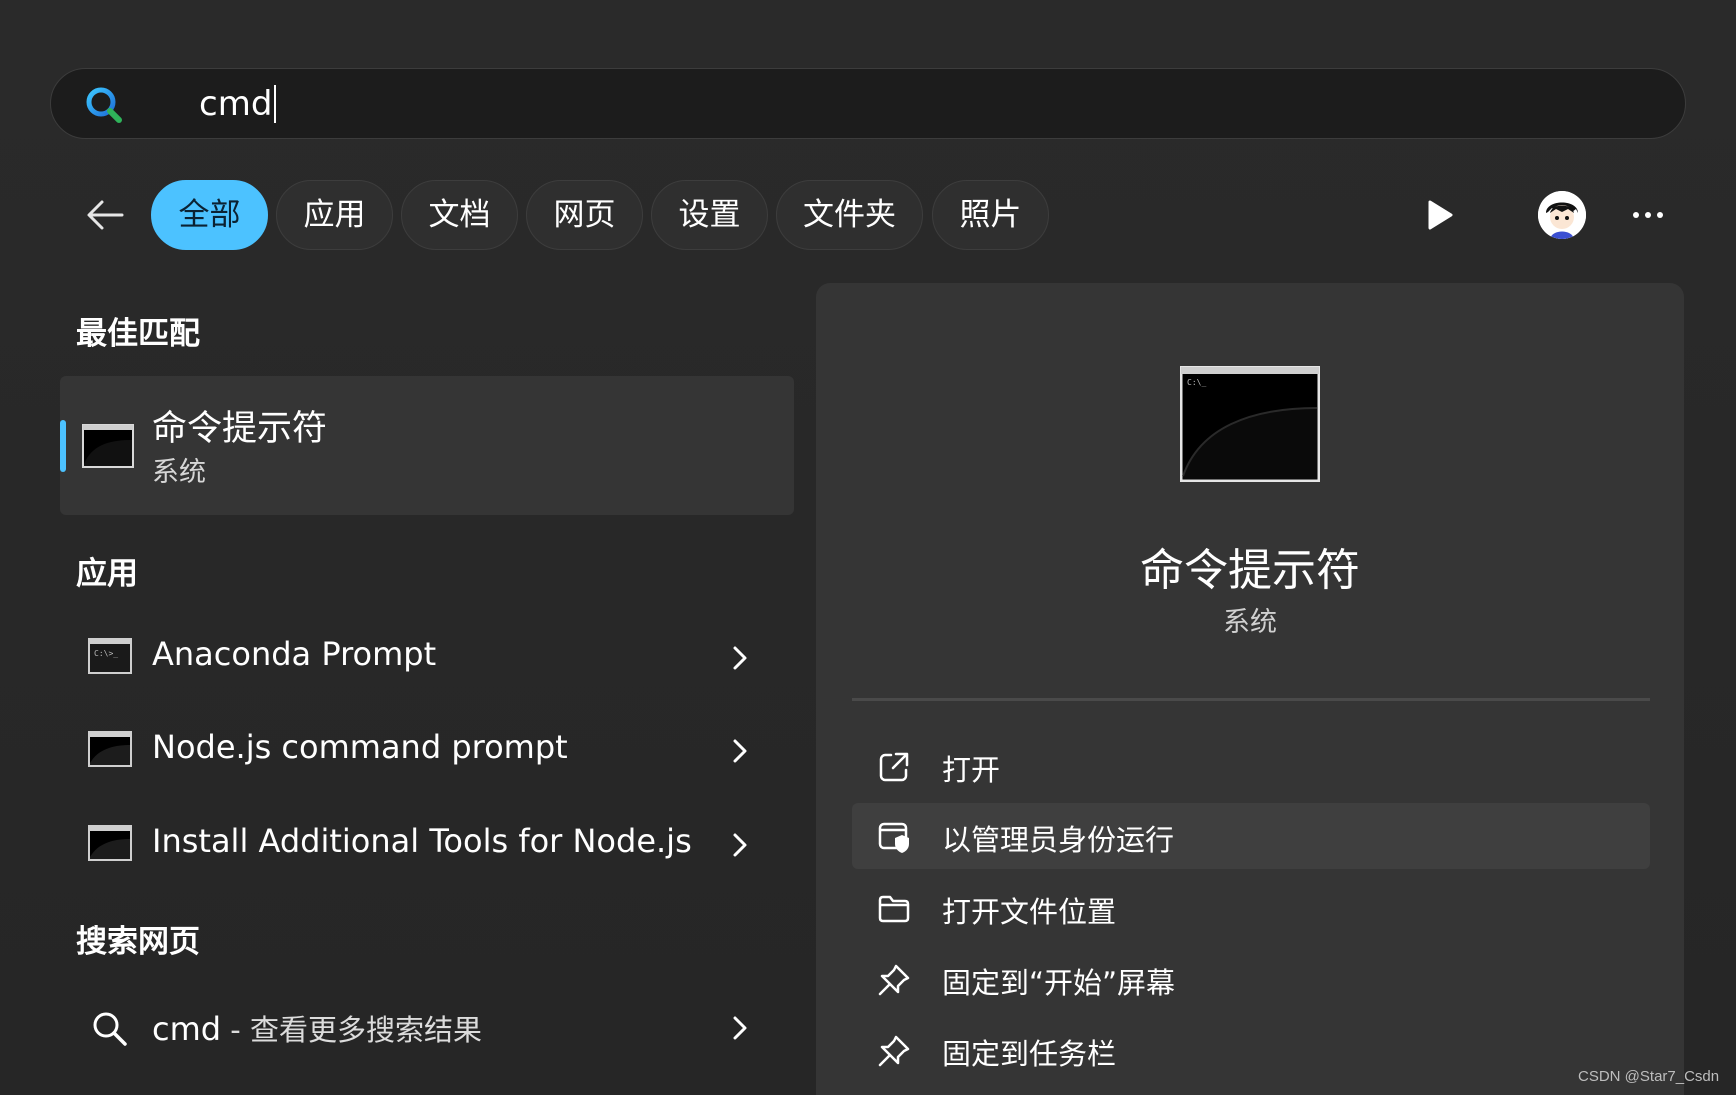 Image resolution: width=1736 pixels, height=1095 pixels. Describe the element at coordinates (106, 653) in the screenshot. I see `svg-text: C:\>_` at that location.